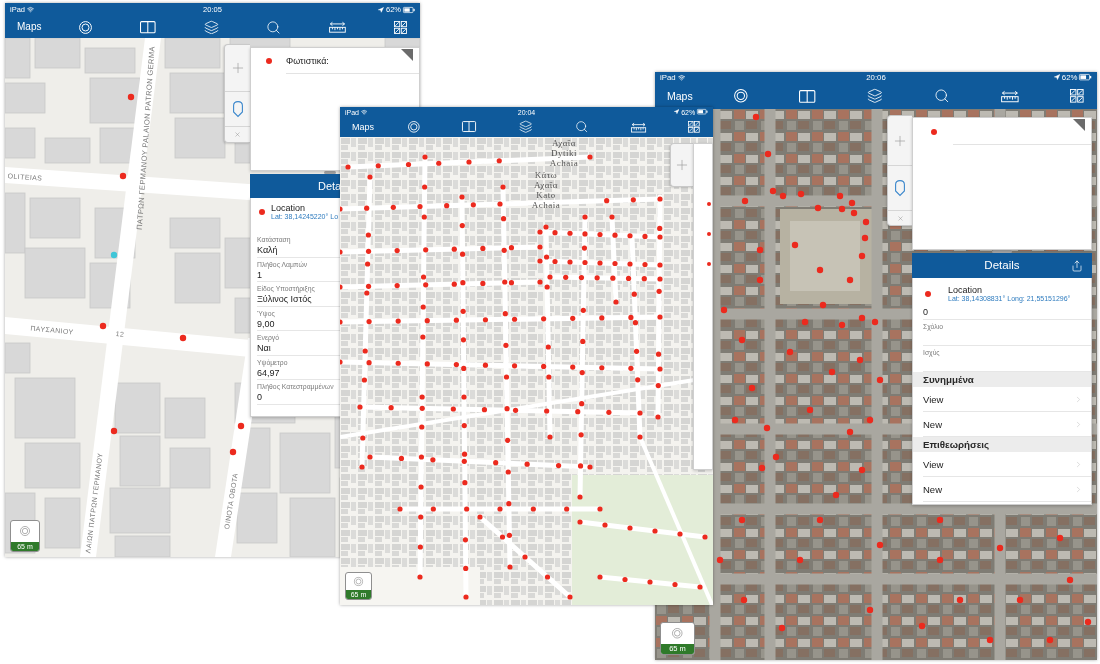 Image resolution: width=1100 pixels, height=664 pixels. Describe the element at coordinates (274, 27) in the screenshot. I see `search-icon` at that location.